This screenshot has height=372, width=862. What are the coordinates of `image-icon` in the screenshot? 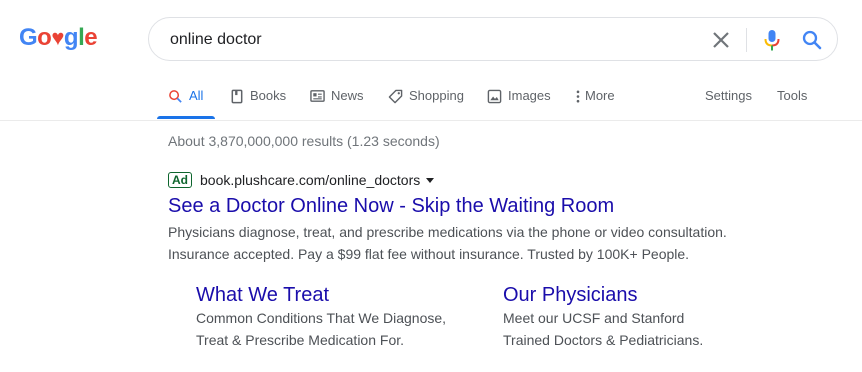 It's located at (494, 96).